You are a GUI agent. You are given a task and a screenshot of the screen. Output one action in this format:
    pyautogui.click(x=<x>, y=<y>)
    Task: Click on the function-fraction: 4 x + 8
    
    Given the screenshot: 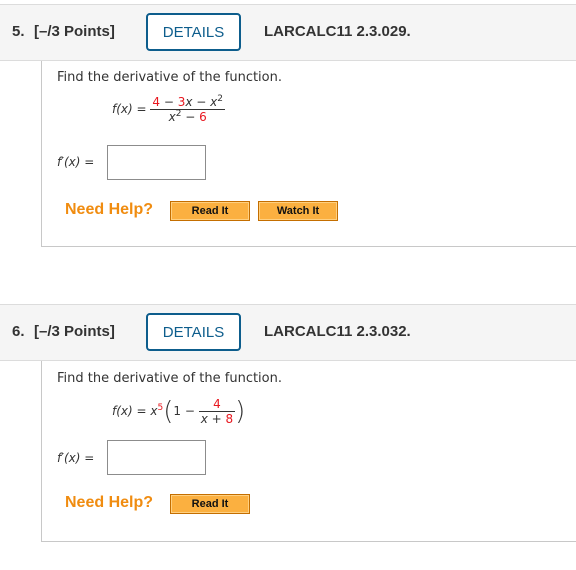 What is the action you would take?
    pyautogui.click(x=217, y=411)
    